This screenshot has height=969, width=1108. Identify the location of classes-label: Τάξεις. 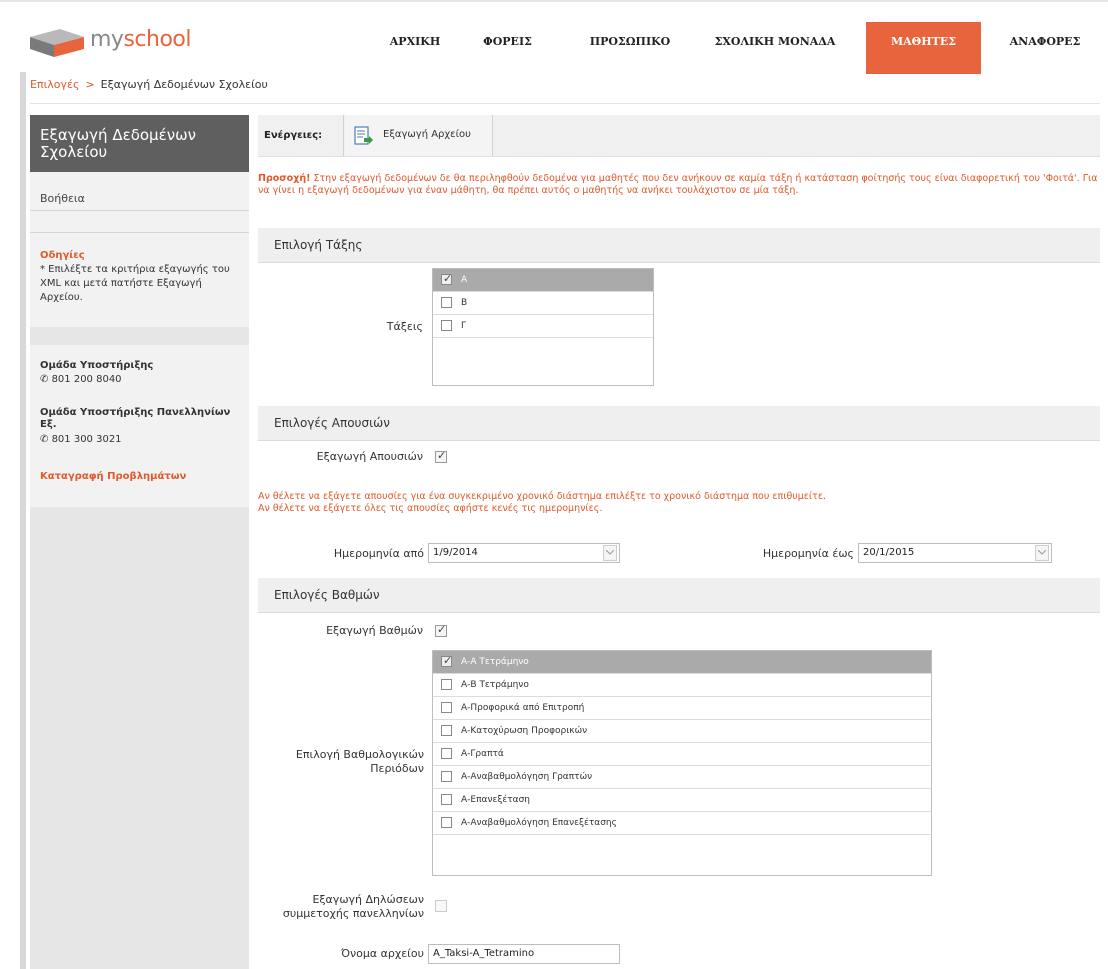
(404, 326).